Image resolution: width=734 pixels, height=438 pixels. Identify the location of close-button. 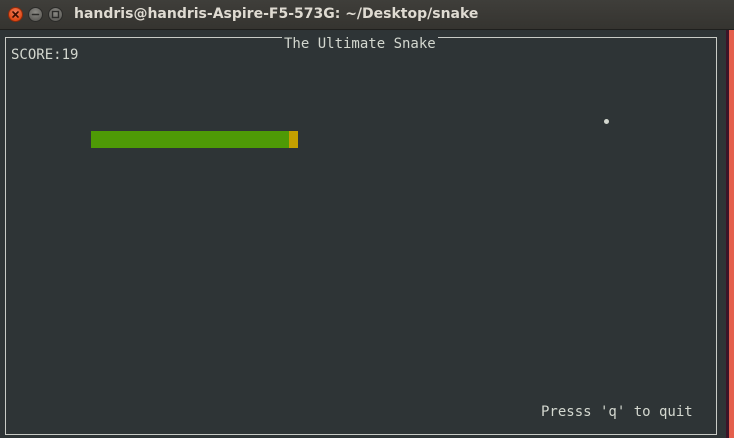
(15, 14).